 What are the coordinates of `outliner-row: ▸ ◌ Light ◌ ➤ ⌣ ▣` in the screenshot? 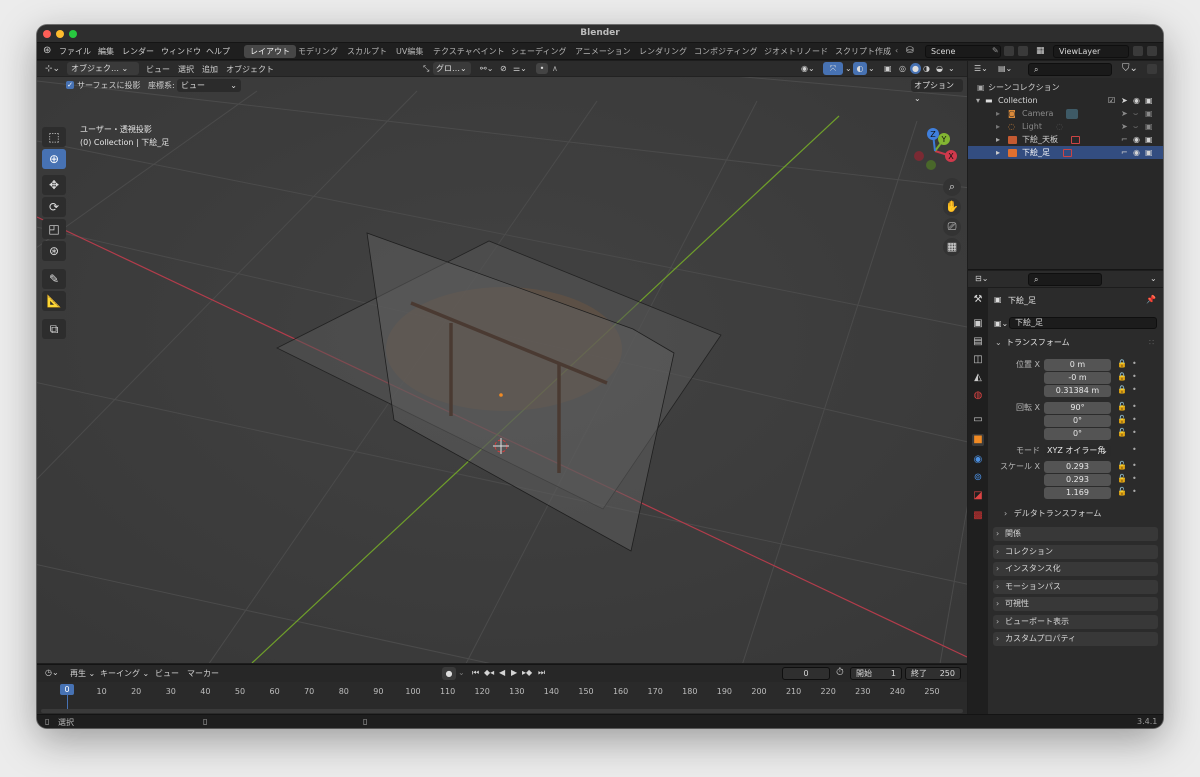 It's located at (1065, 126).